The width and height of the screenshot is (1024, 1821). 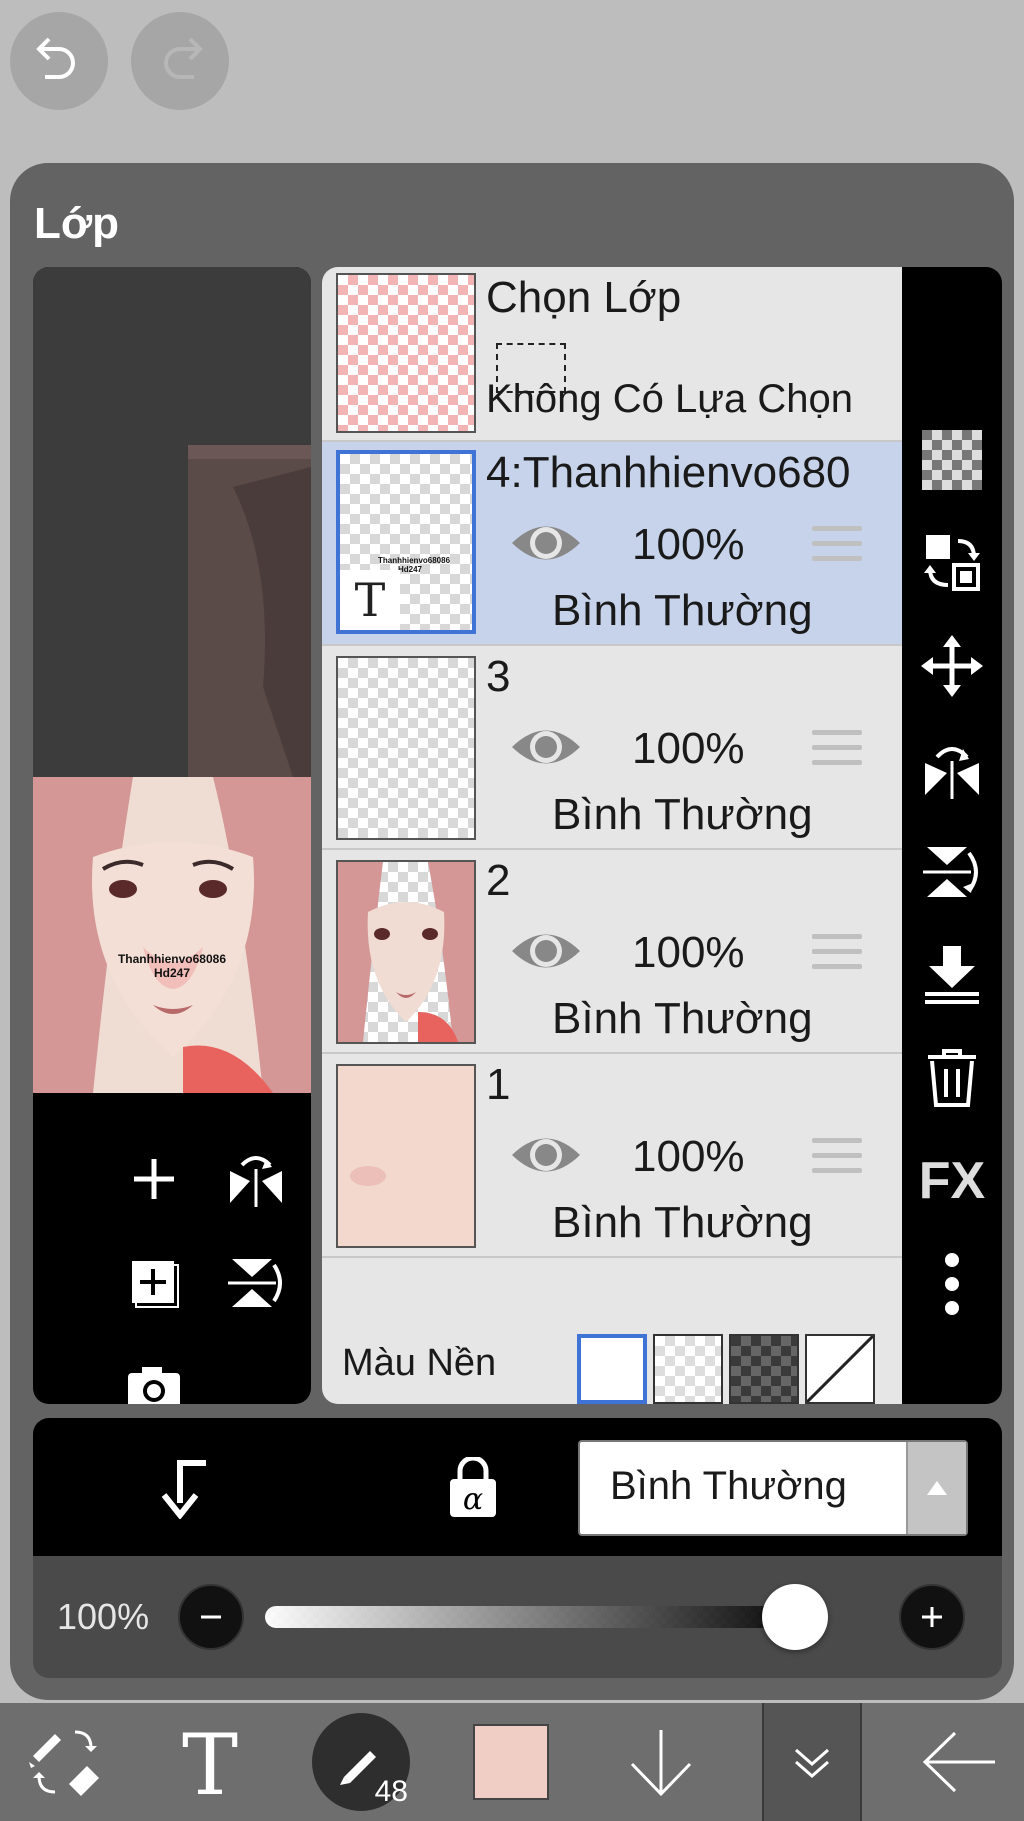 I want to click on opacity-increase-button, so click(x=932, y=1617).